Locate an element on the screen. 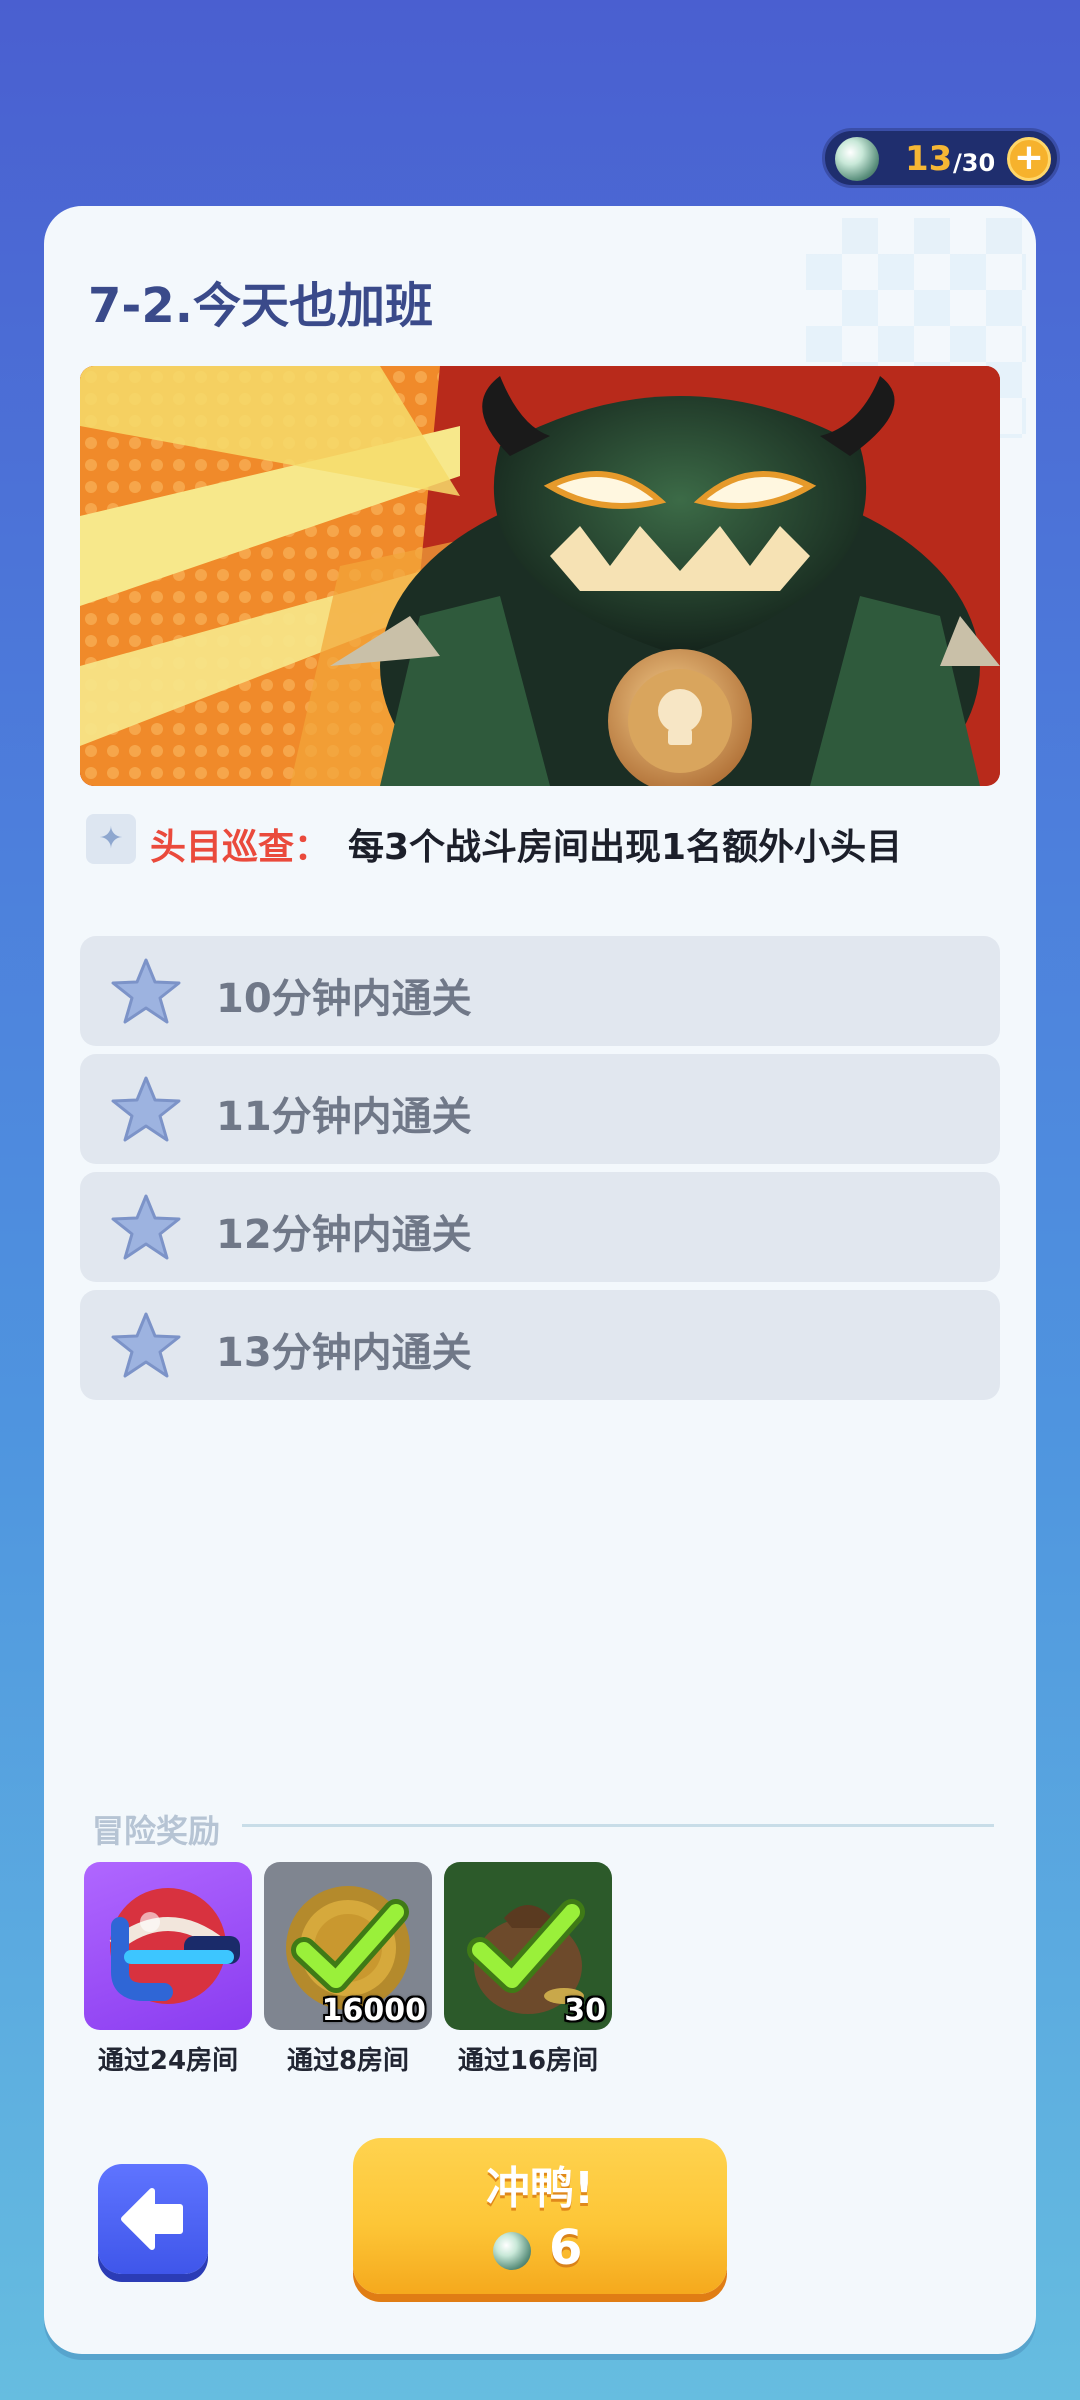  back-button is located at coordinates (153, 2219).